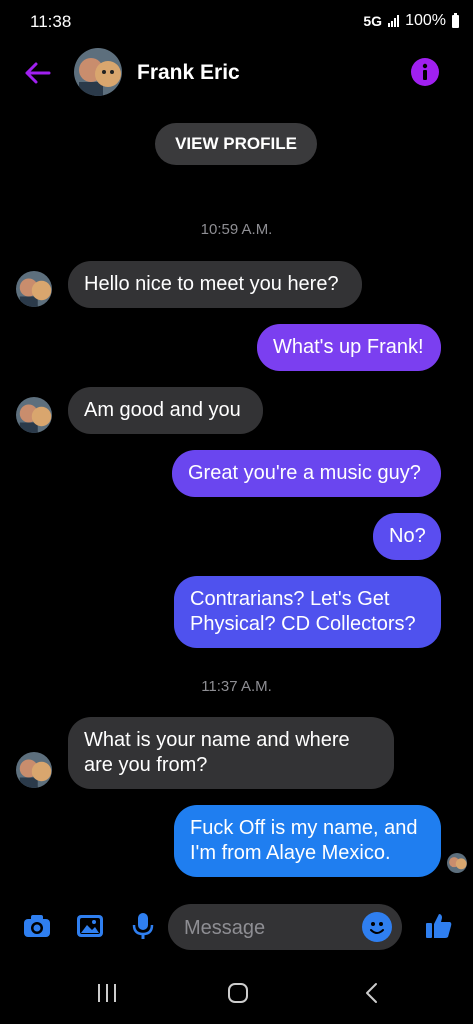 This screenshot has width=473, height=1024. What do you see at coordinates (425, 72) in the screenshot?
I see `info-icon` at bounding box center [425, 72].